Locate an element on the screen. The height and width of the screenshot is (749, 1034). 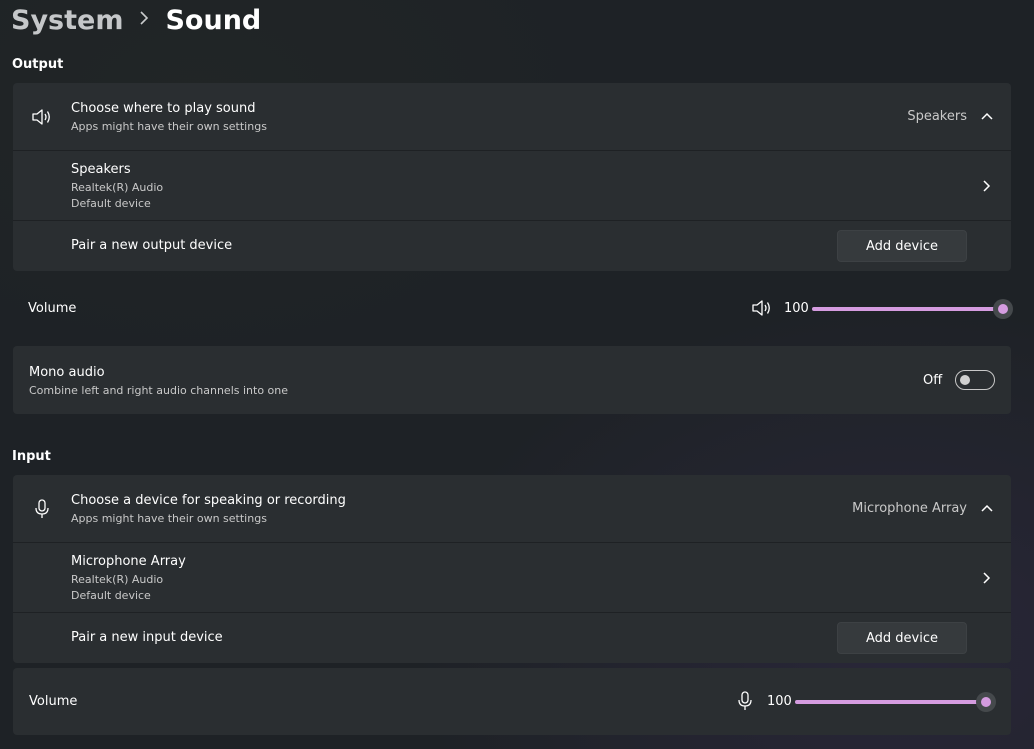
input-device-driver: Realtek(R) Audio is located at coordinates (117, 579).